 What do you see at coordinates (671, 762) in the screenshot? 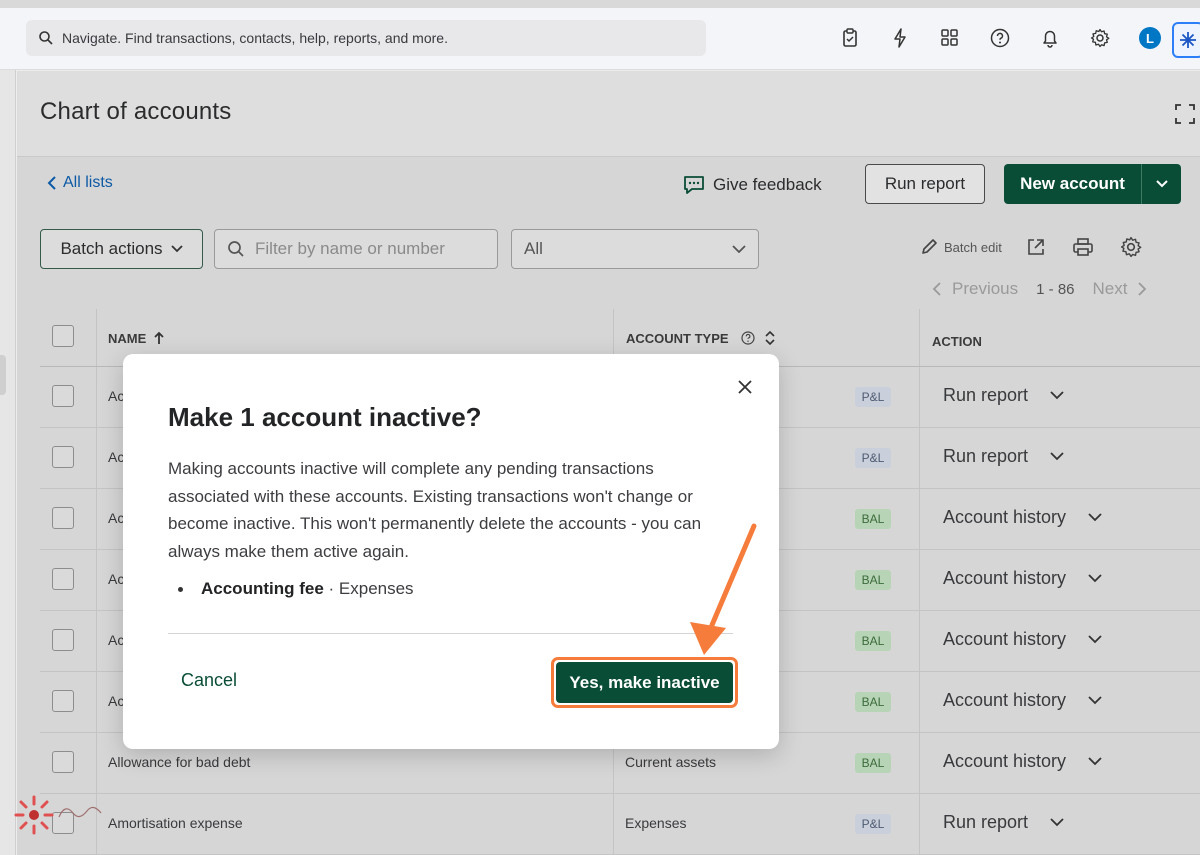
I see `account-type: Current assets` at bounding box center [671, 762].